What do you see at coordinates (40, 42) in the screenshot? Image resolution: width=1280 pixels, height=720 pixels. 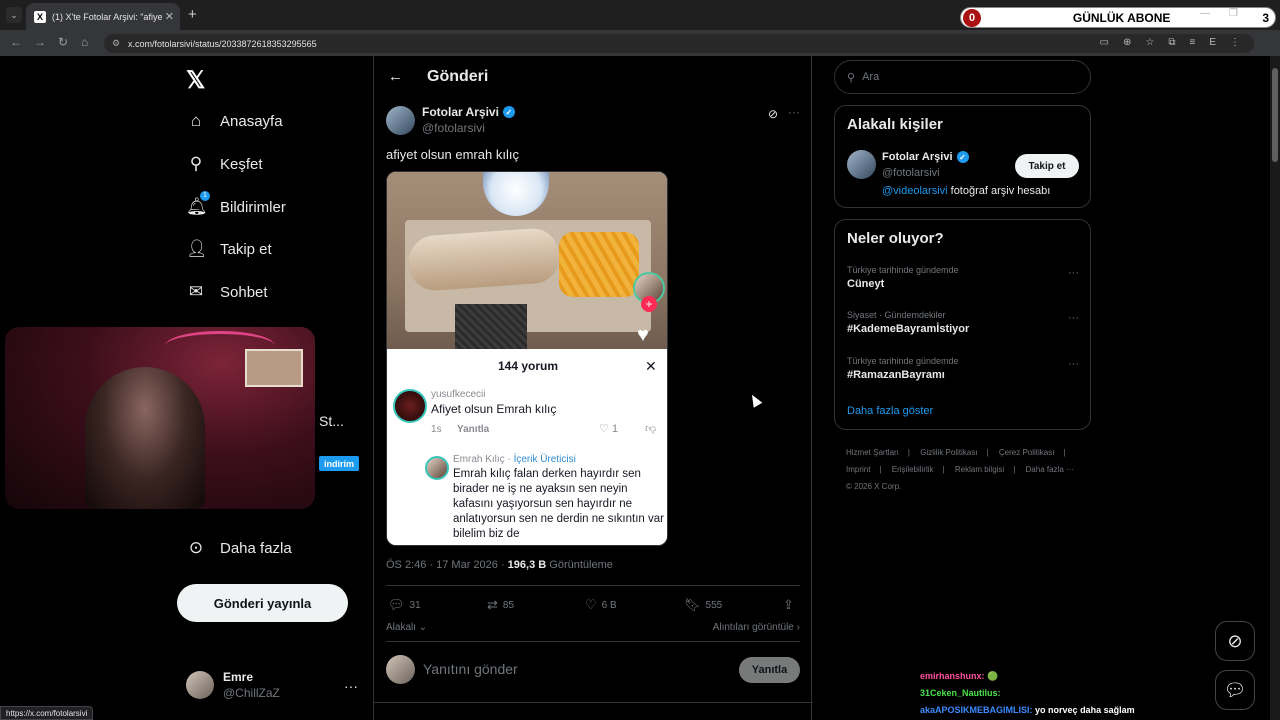 I see `forward-icon: →` at bounding box center [40, 42].